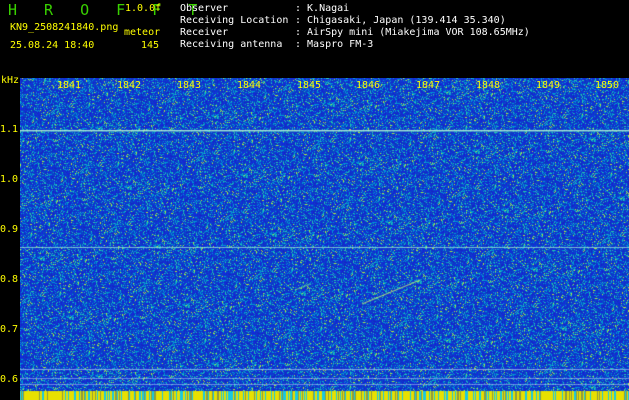 The width and height of the screenshot is (629, 400). Describe the element at coordinates (107, 10) in the screenshot. I see `app-title: H R O F F T` at that location.